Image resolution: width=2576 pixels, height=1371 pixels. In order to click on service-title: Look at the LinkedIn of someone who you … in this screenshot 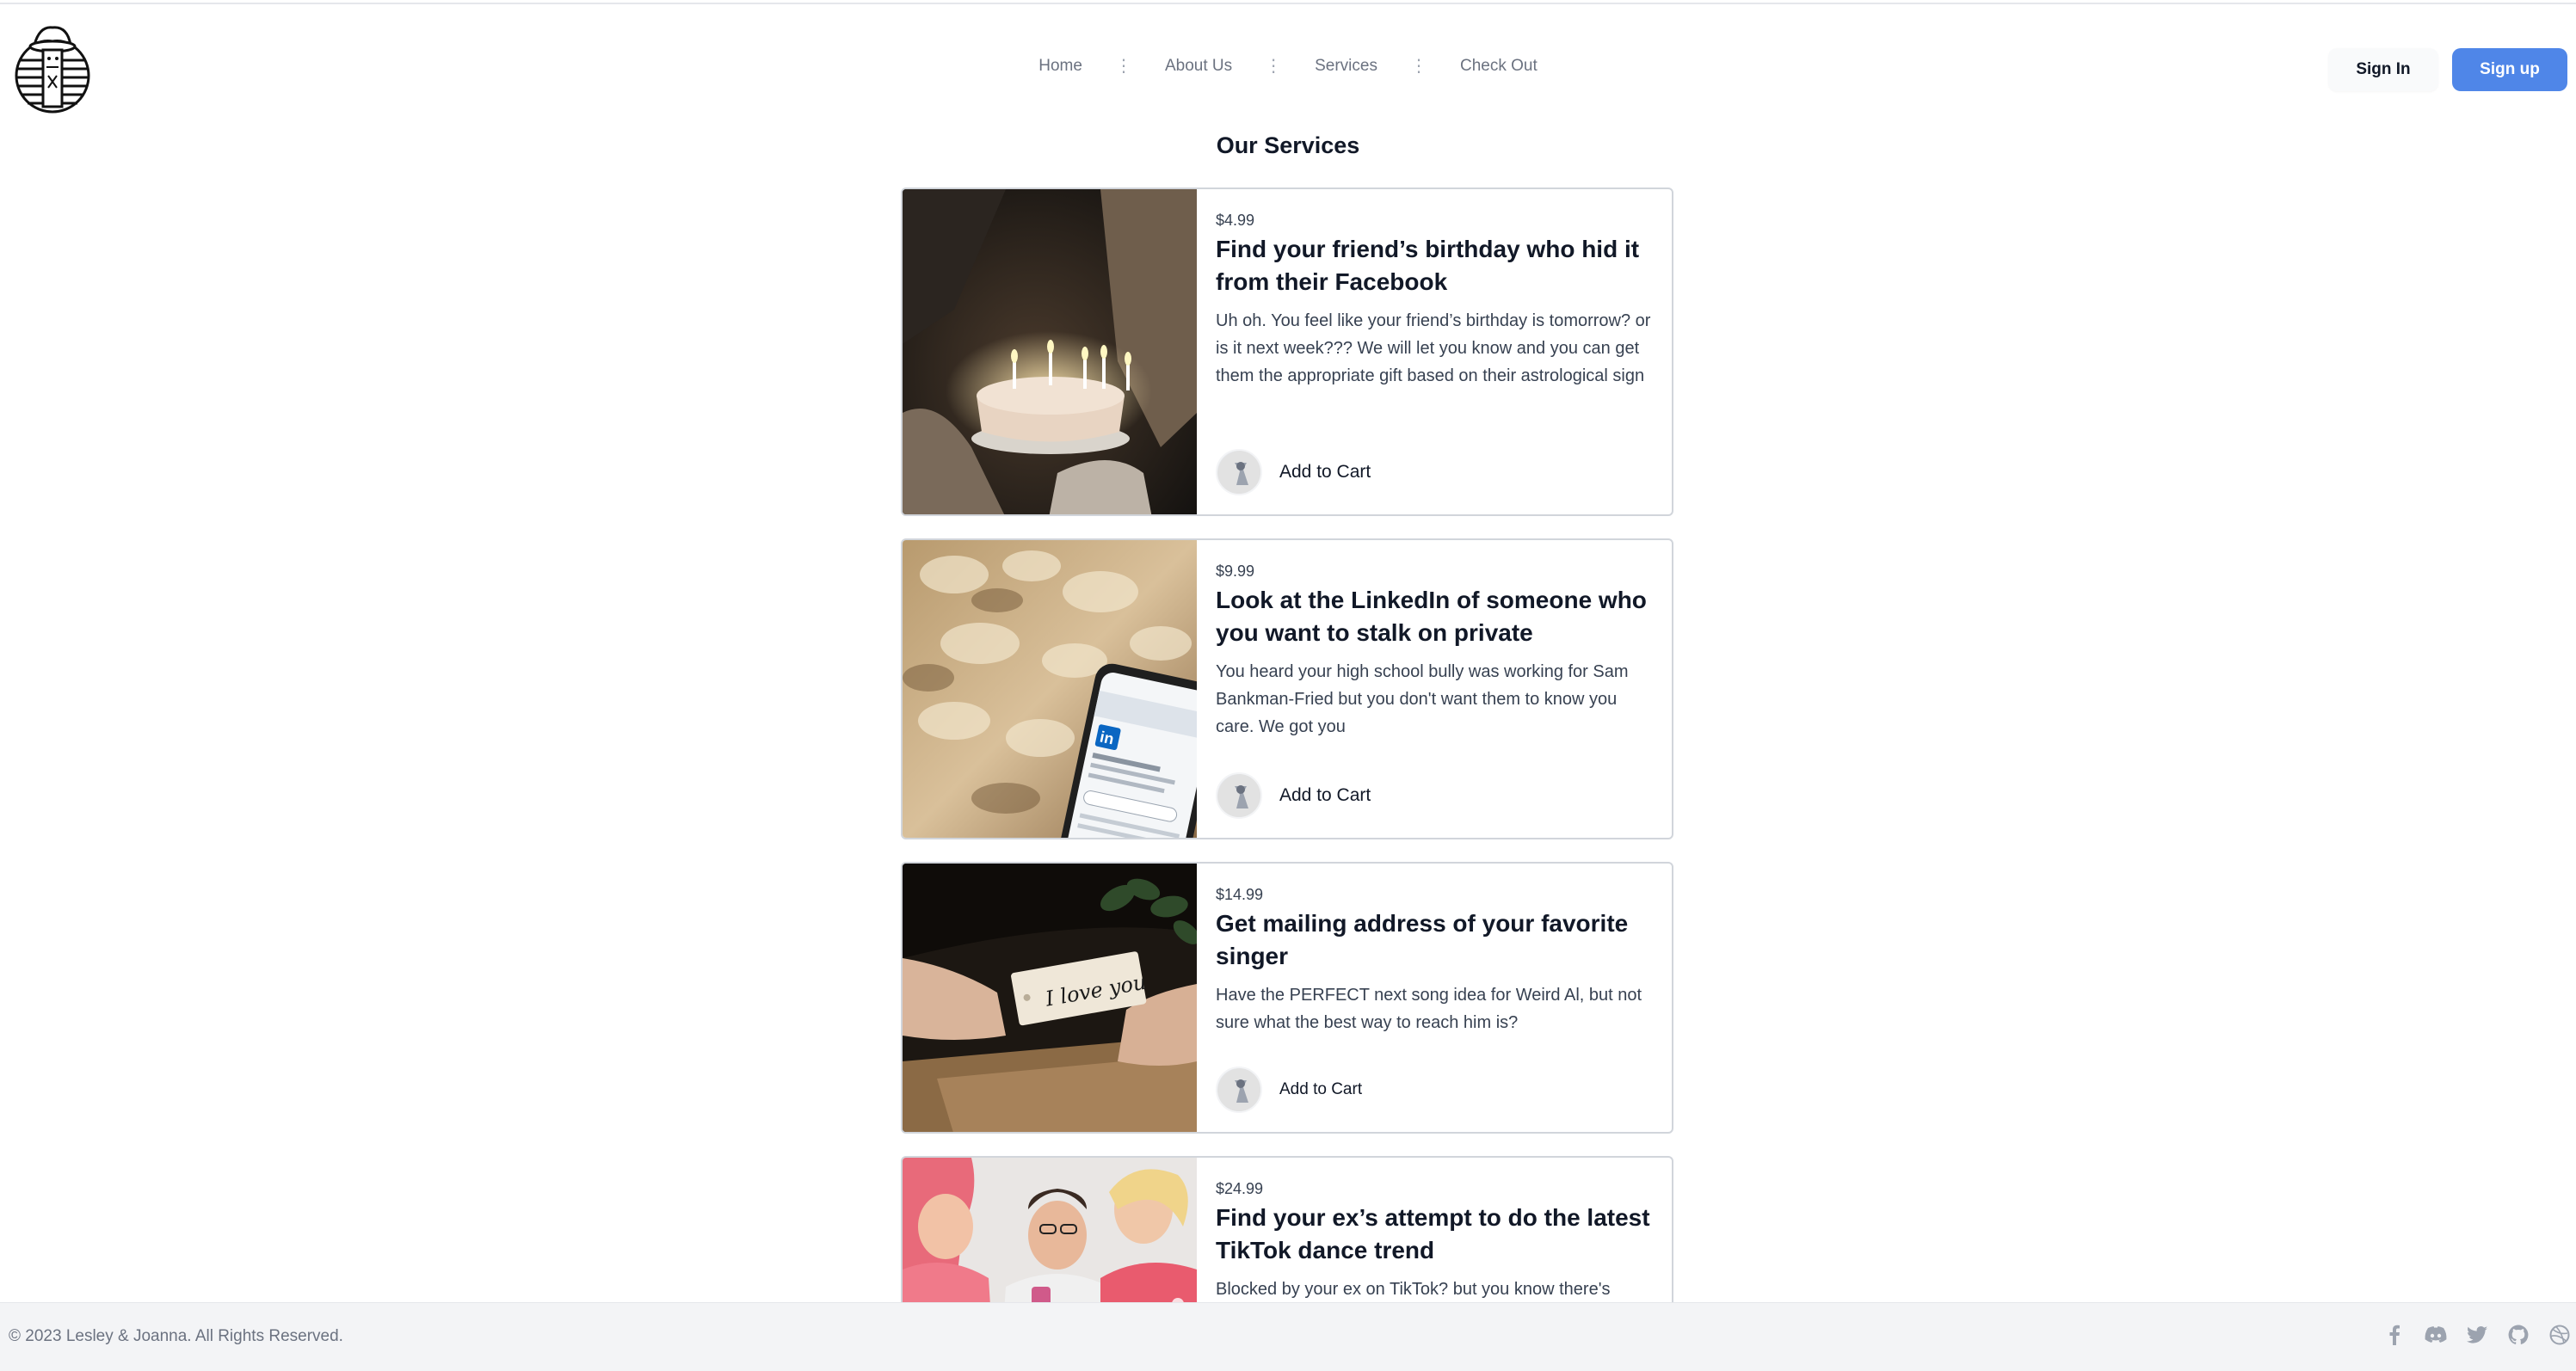, I will do `click(1435, 616)`.